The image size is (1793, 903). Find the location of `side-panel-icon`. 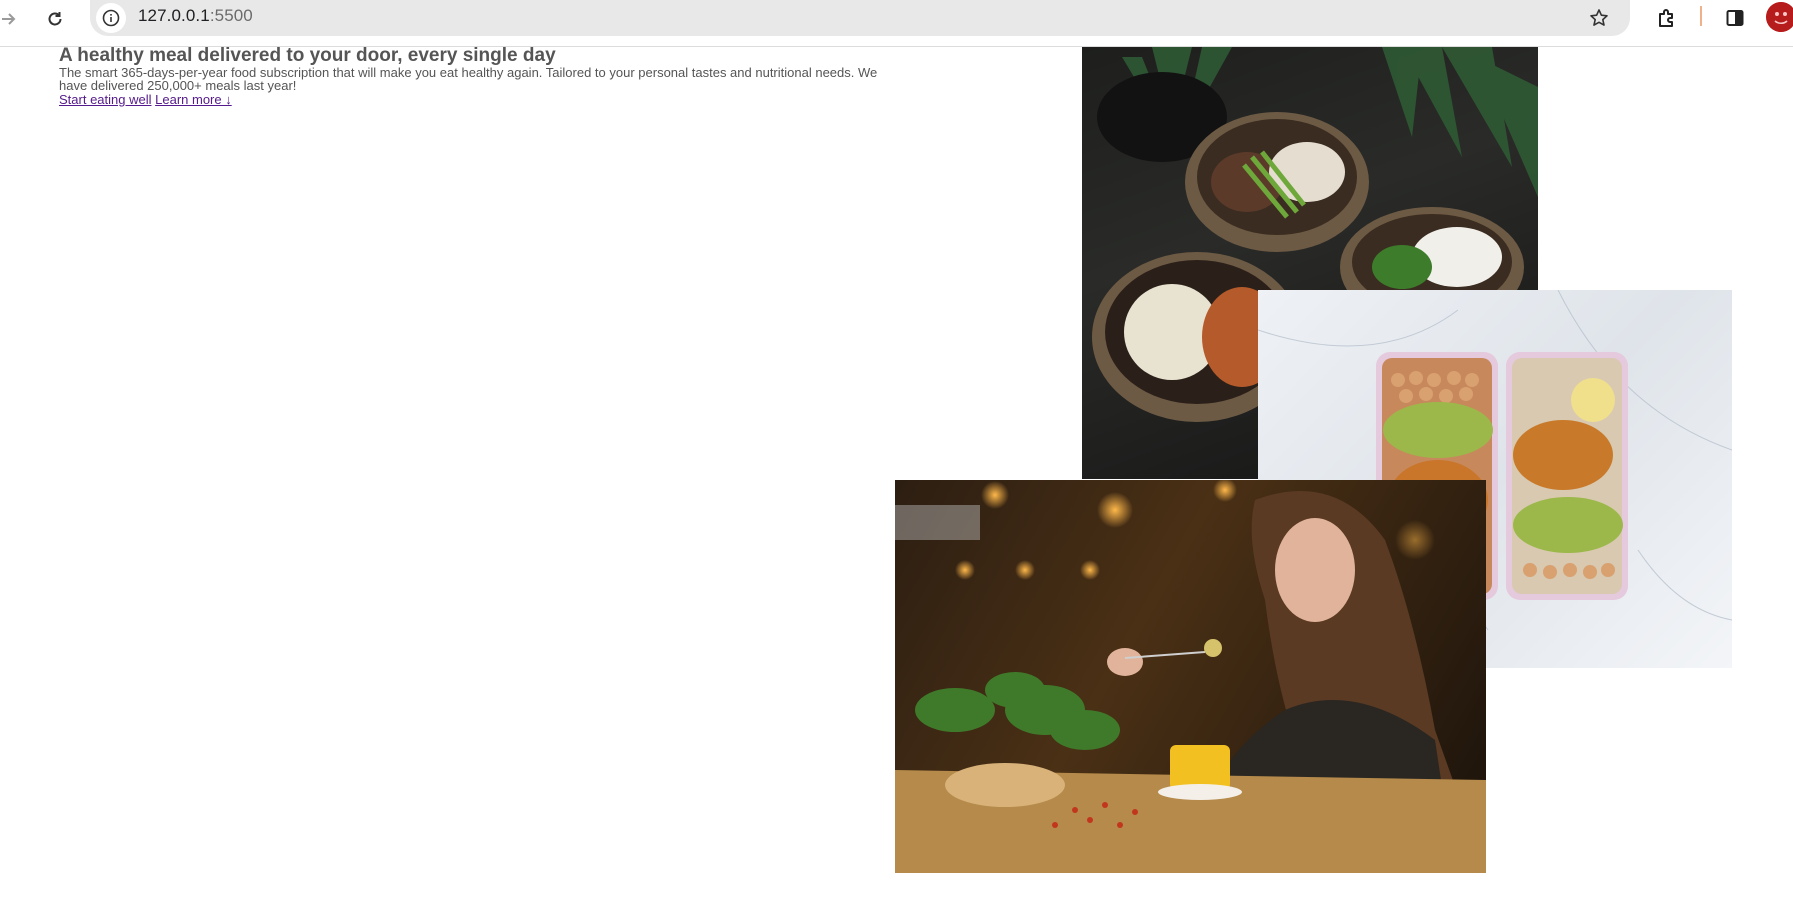

side-panel-icon is located at coordinates (1735, 18).